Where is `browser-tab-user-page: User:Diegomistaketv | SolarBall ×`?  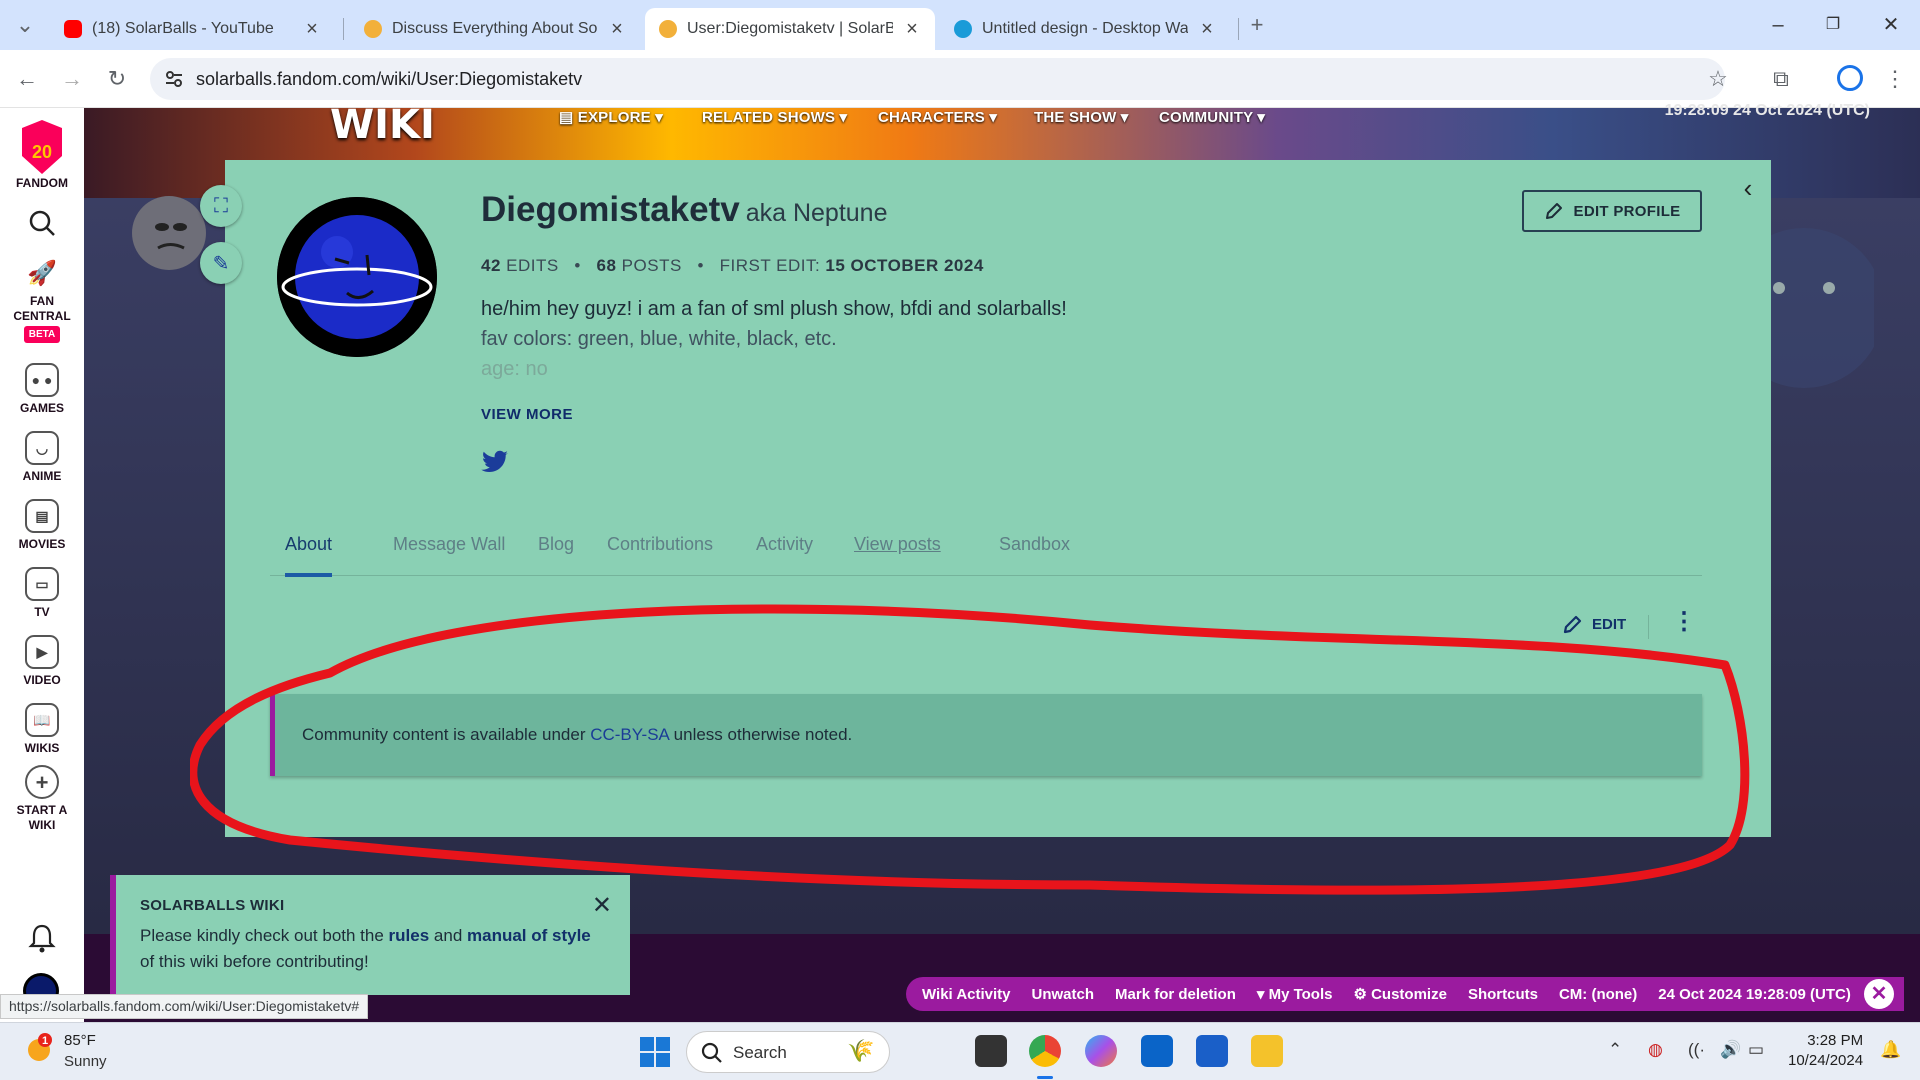 browser-tab-user-page: User:Diegomistaketv | SolarBall × is located at coordinates (790, 29).